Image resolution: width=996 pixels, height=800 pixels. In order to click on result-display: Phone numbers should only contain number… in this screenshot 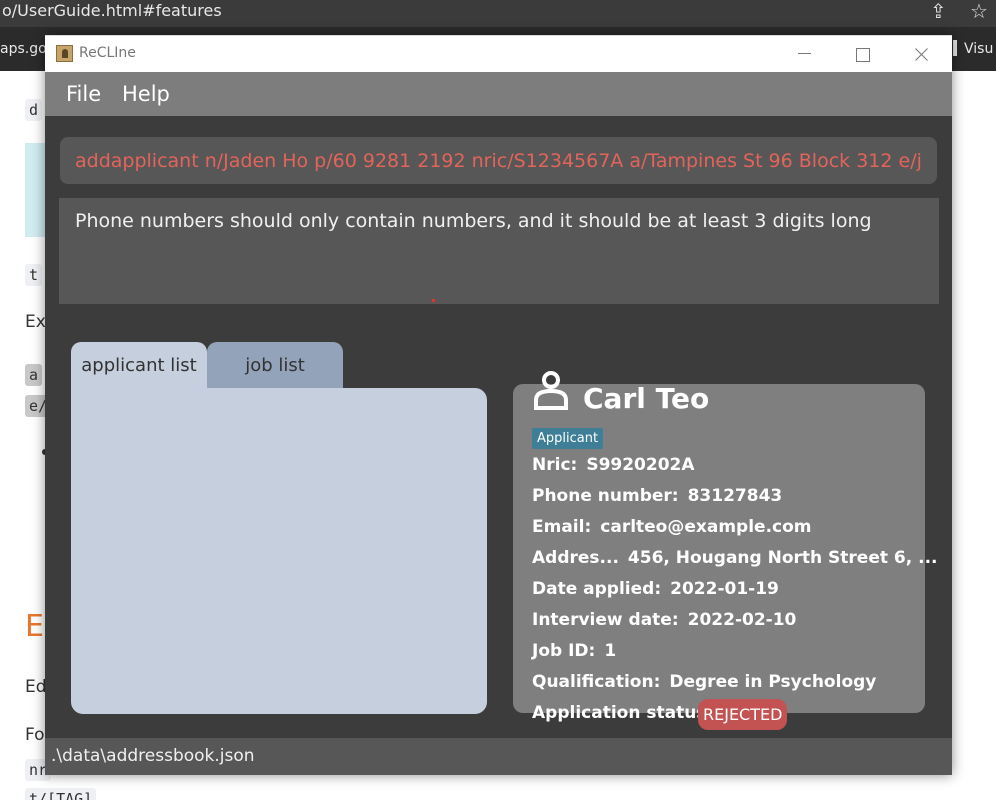, I will do `click(499, 251)`.